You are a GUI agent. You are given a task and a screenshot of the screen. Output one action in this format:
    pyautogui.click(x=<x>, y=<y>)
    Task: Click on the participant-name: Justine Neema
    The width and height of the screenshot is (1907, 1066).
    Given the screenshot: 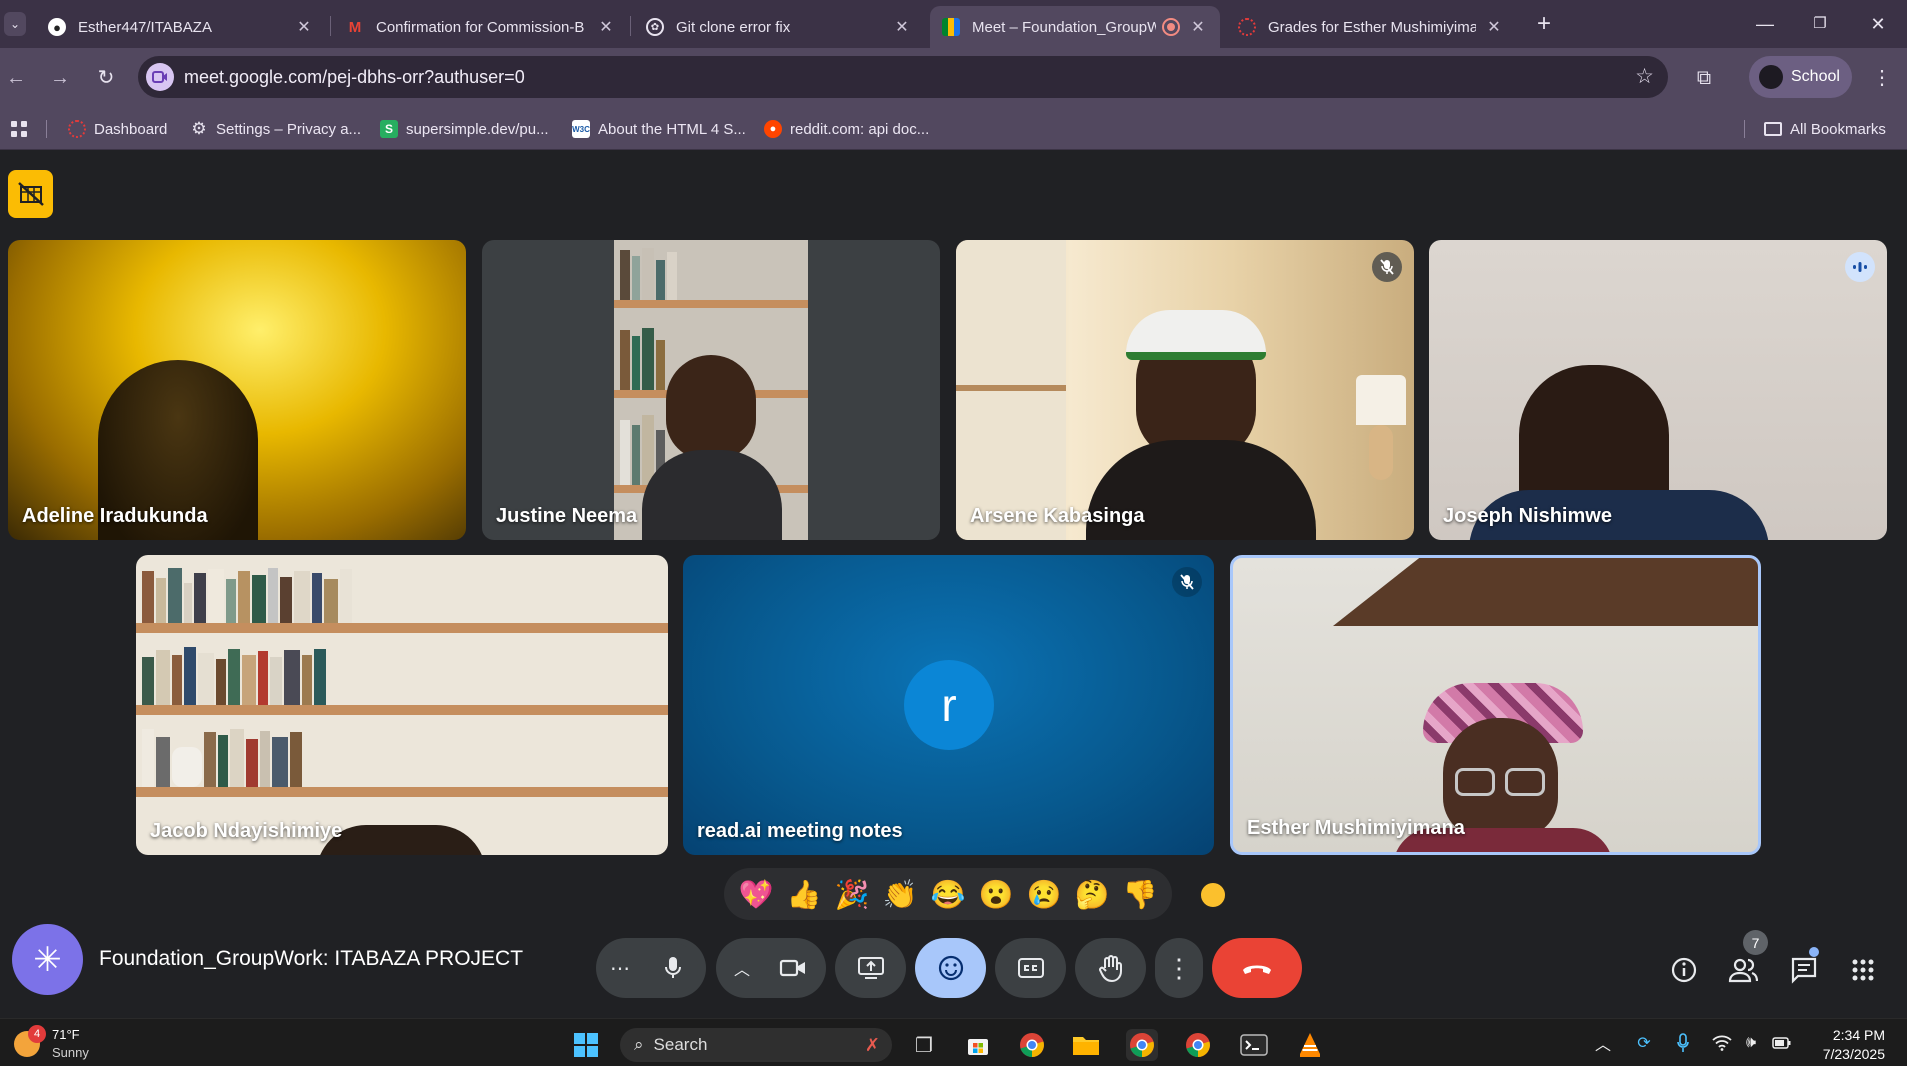 What is the action you would take?
    pyautogui.click(x=567, y=516)
    